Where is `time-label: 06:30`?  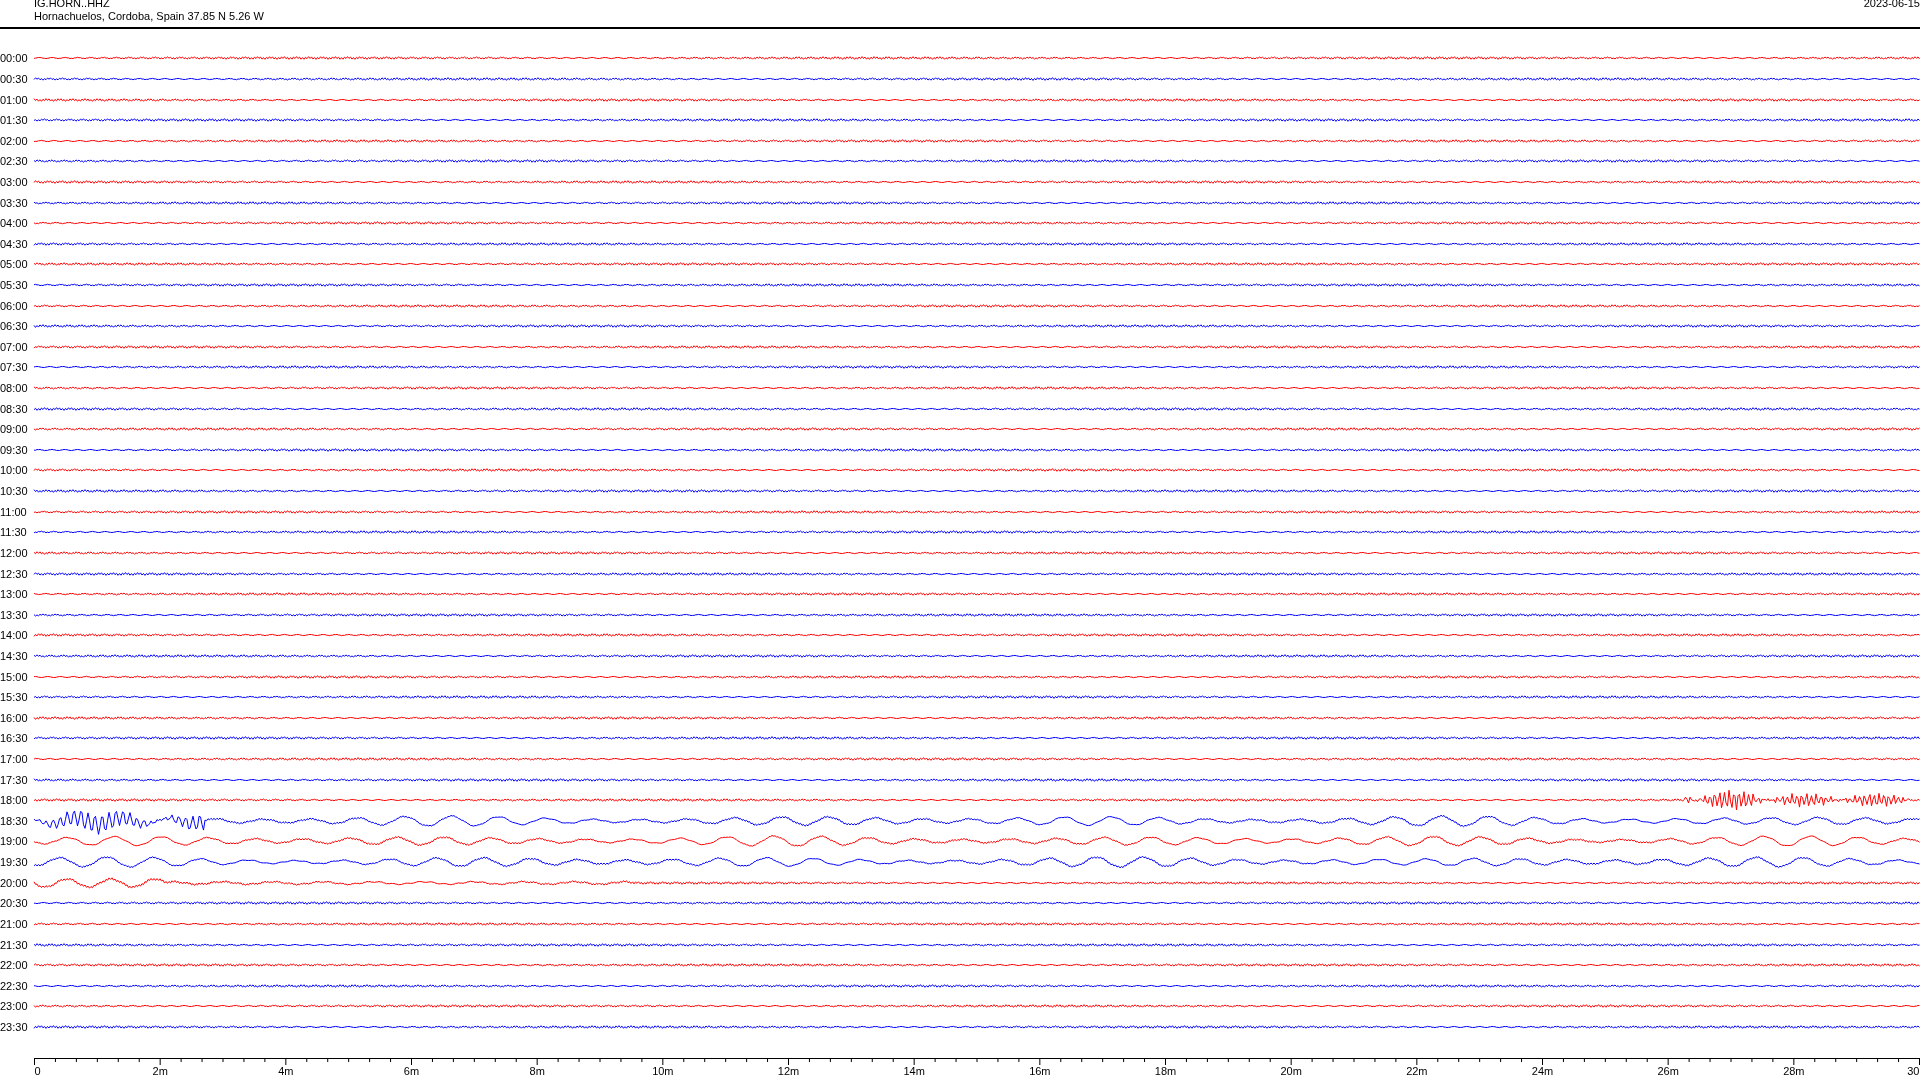 time-label: 06:30 is located at coordinates (14, 326).